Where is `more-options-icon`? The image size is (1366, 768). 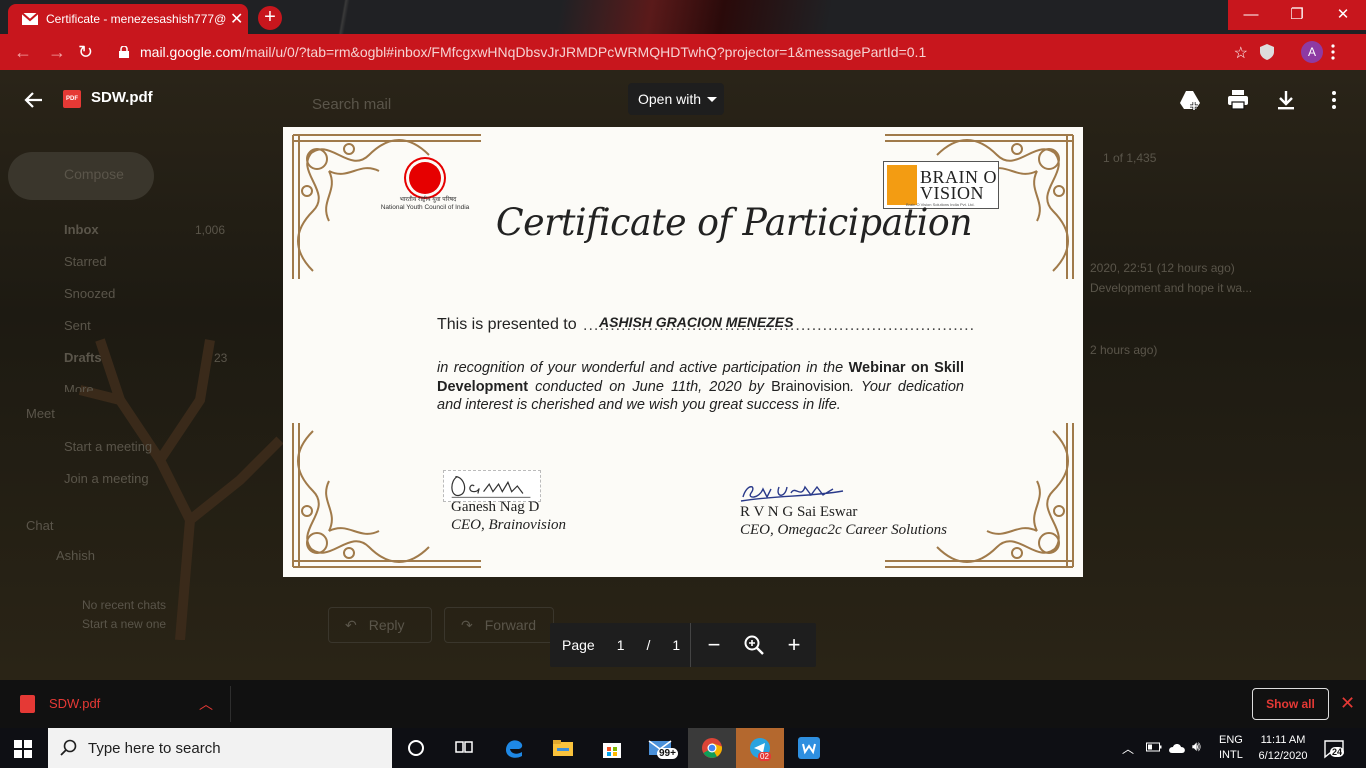
more-options-icon is located at coordinates (1334, 100).